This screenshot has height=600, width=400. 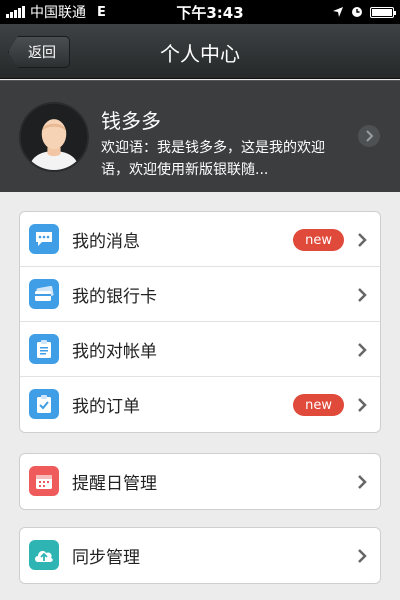 I want to click on bank-card-icon, so click(x=44, y=294).